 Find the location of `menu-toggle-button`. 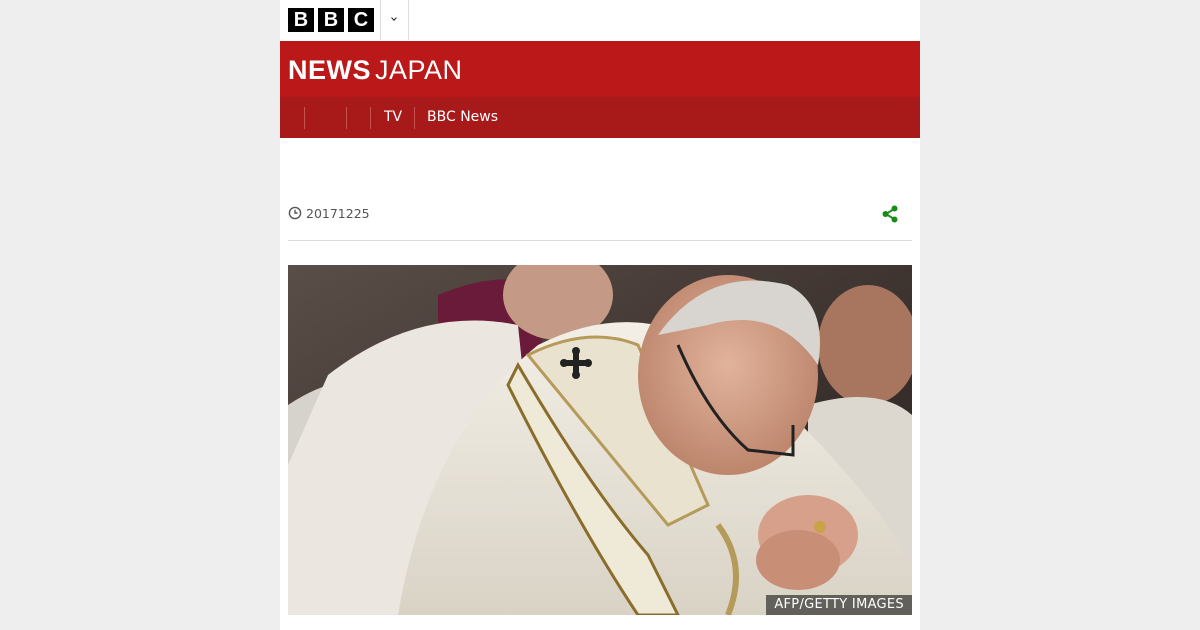

menu-toggle-button is located at coordinates (394, 20).